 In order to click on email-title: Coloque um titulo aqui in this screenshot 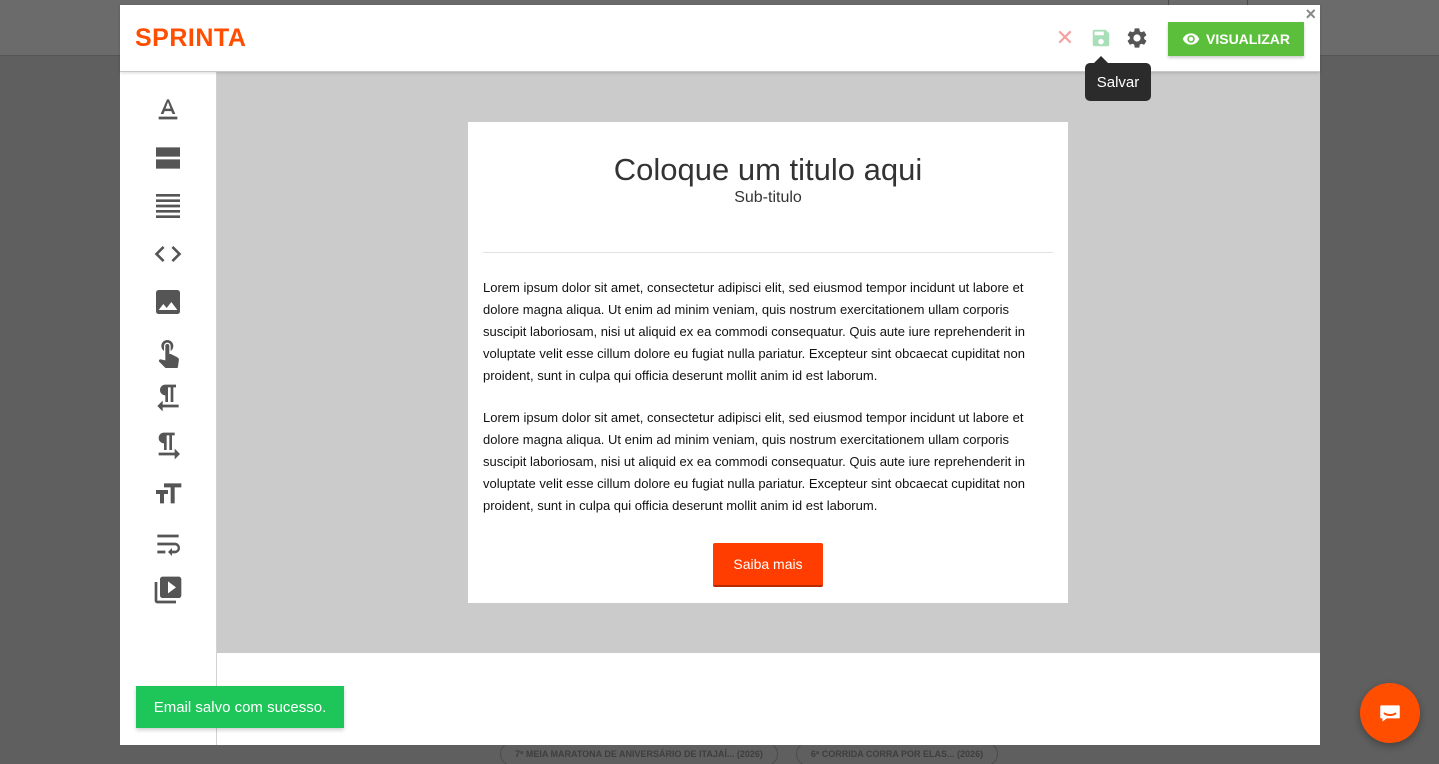, I will do `click(768, 170)`.